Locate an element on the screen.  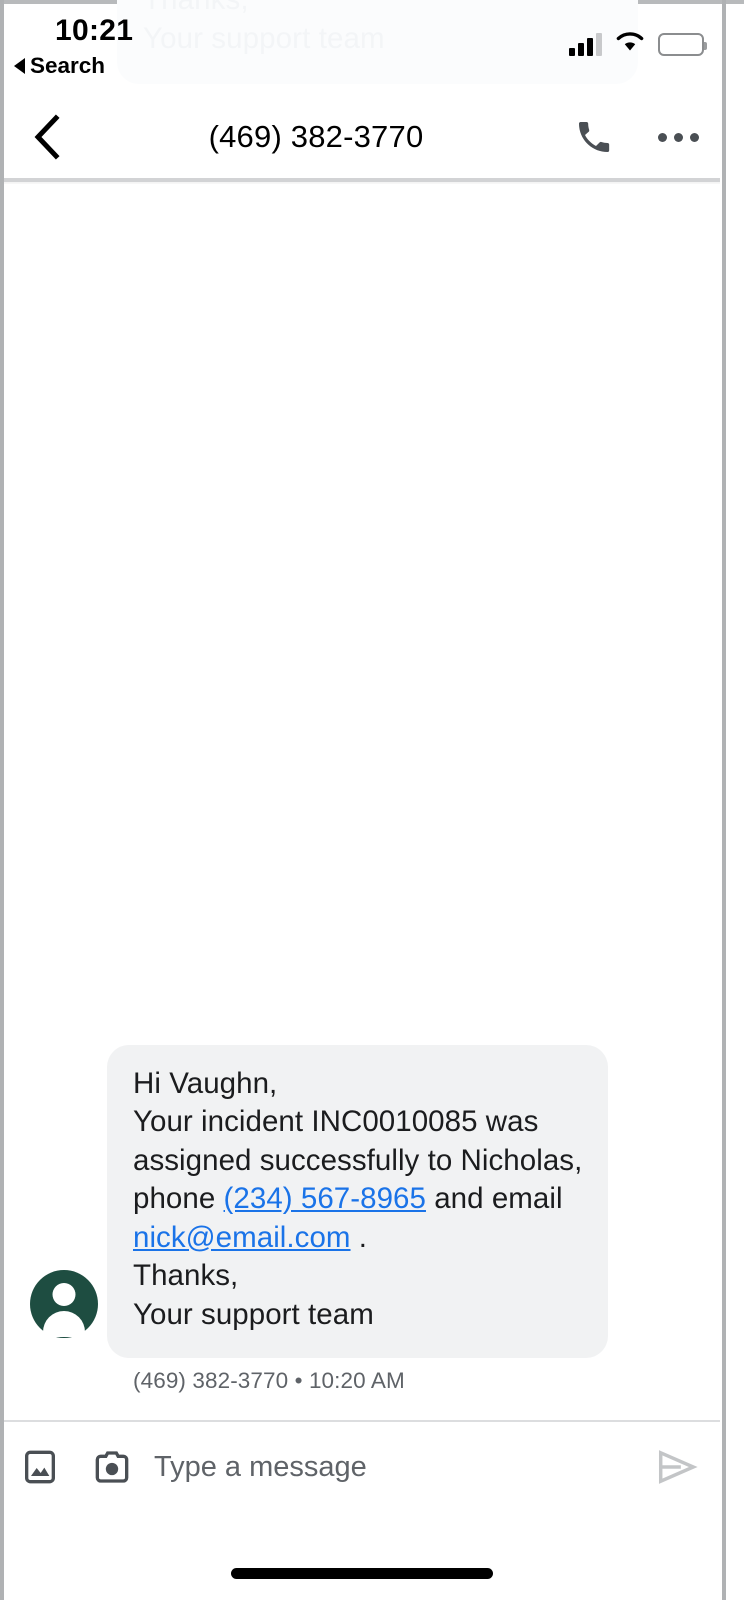
home-indicator-bar is located at coordinates (362, 1573).